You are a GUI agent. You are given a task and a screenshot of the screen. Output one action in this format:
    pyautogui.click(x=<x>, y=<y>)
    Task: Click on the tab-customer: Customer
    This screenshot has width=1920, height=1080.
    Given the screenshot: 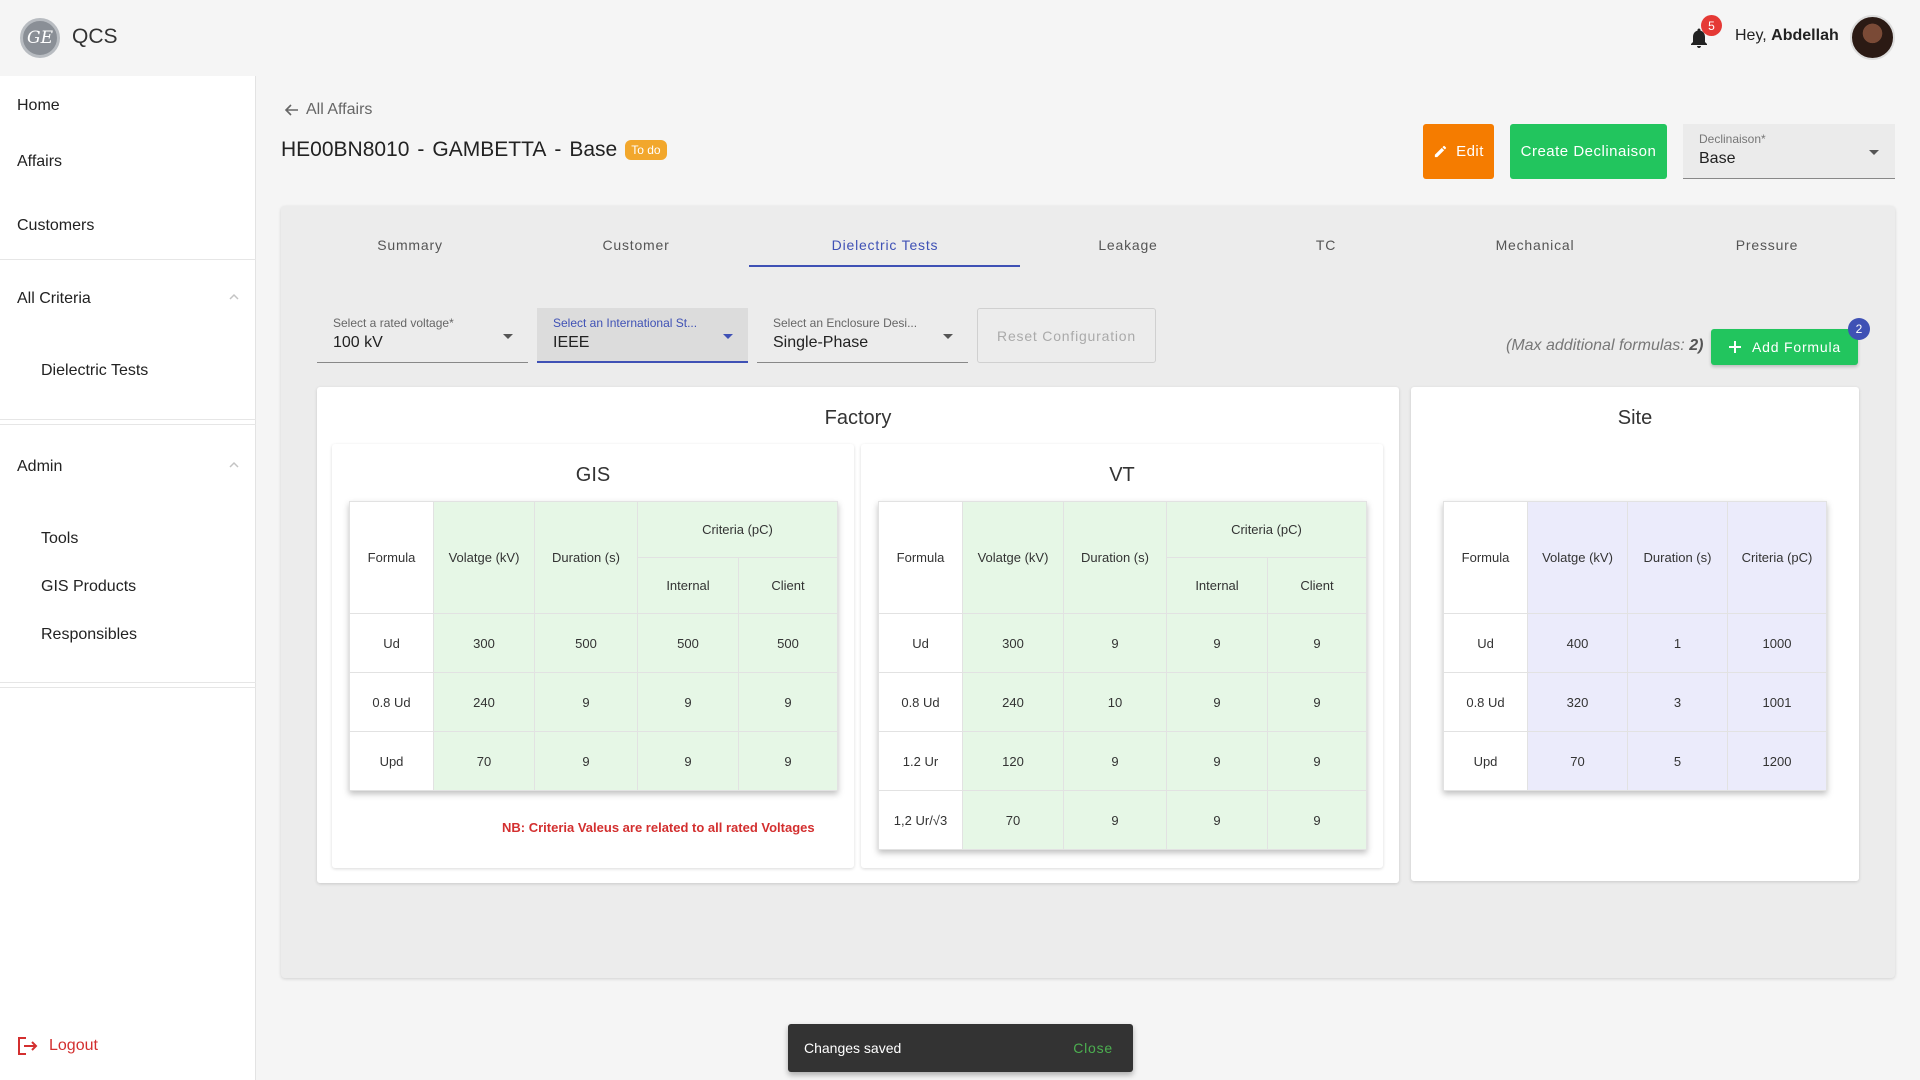 What is the action you would take?
    pyautogui.click(x=636, y=245)
    